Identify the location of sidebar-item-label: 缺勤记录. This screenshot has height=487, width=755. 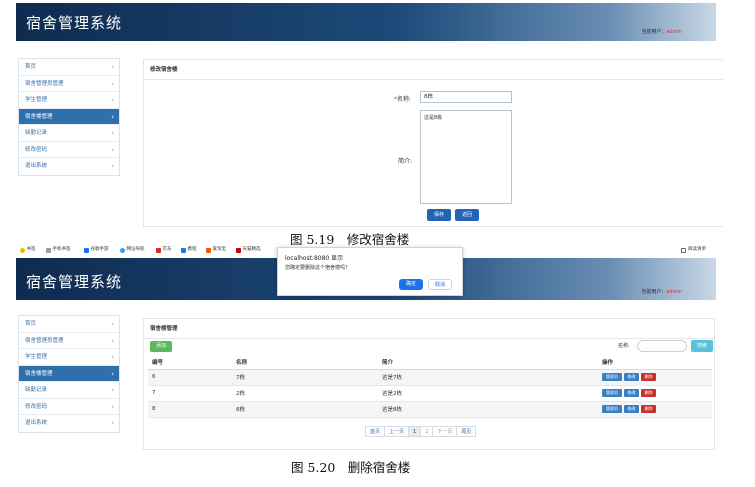
(36, 133).